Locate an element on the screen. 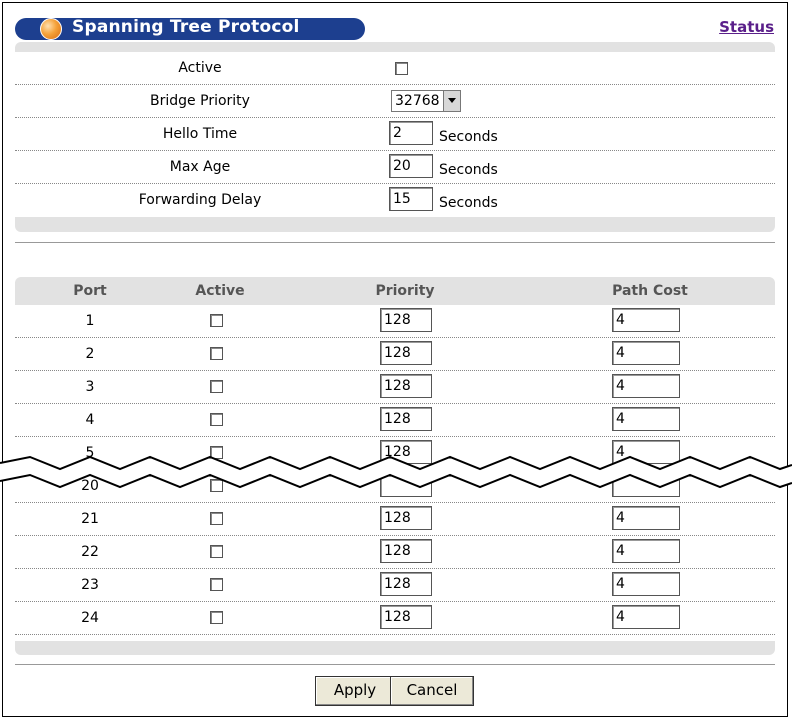  table-row: 24 128 4 is located at coordinates (395, 618).